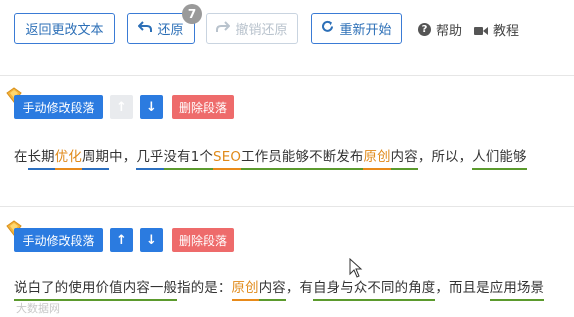 The height and width of the screenshot is (317, 574). Describe the element at coordinates (192, 14) in the screenshot. I see `undo-count-badge: 7` at that location.